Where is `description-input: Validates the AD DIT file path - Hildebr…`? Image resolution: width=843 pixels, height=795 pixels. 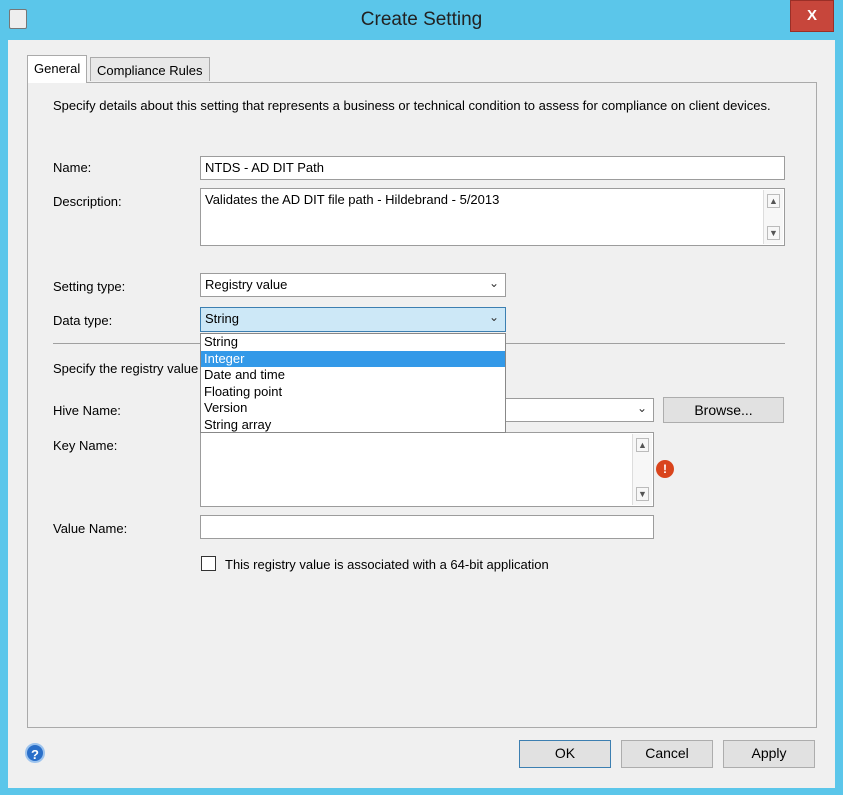 description-input: Validates the AD DIT file path - Hildebr… is located at coordinates (492, 217).